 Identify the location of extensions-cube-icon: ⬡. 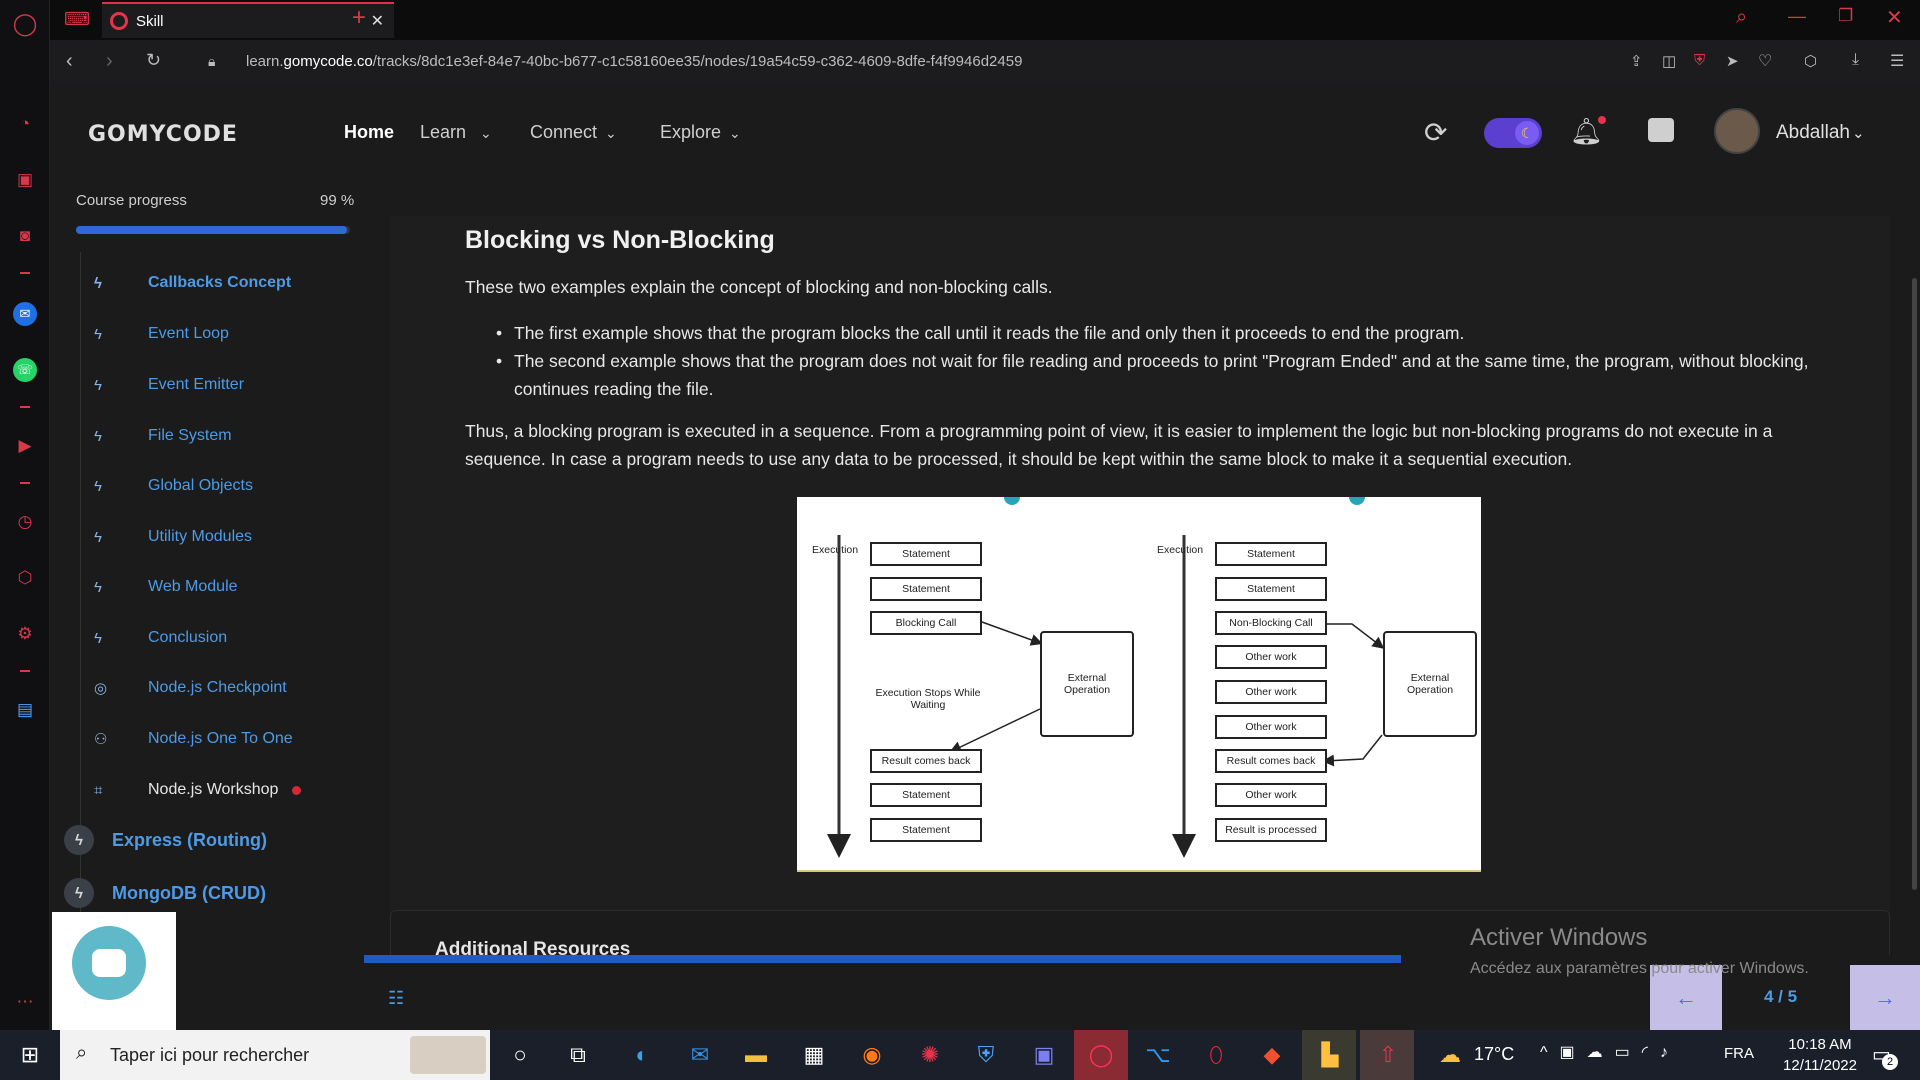
(25, 578).